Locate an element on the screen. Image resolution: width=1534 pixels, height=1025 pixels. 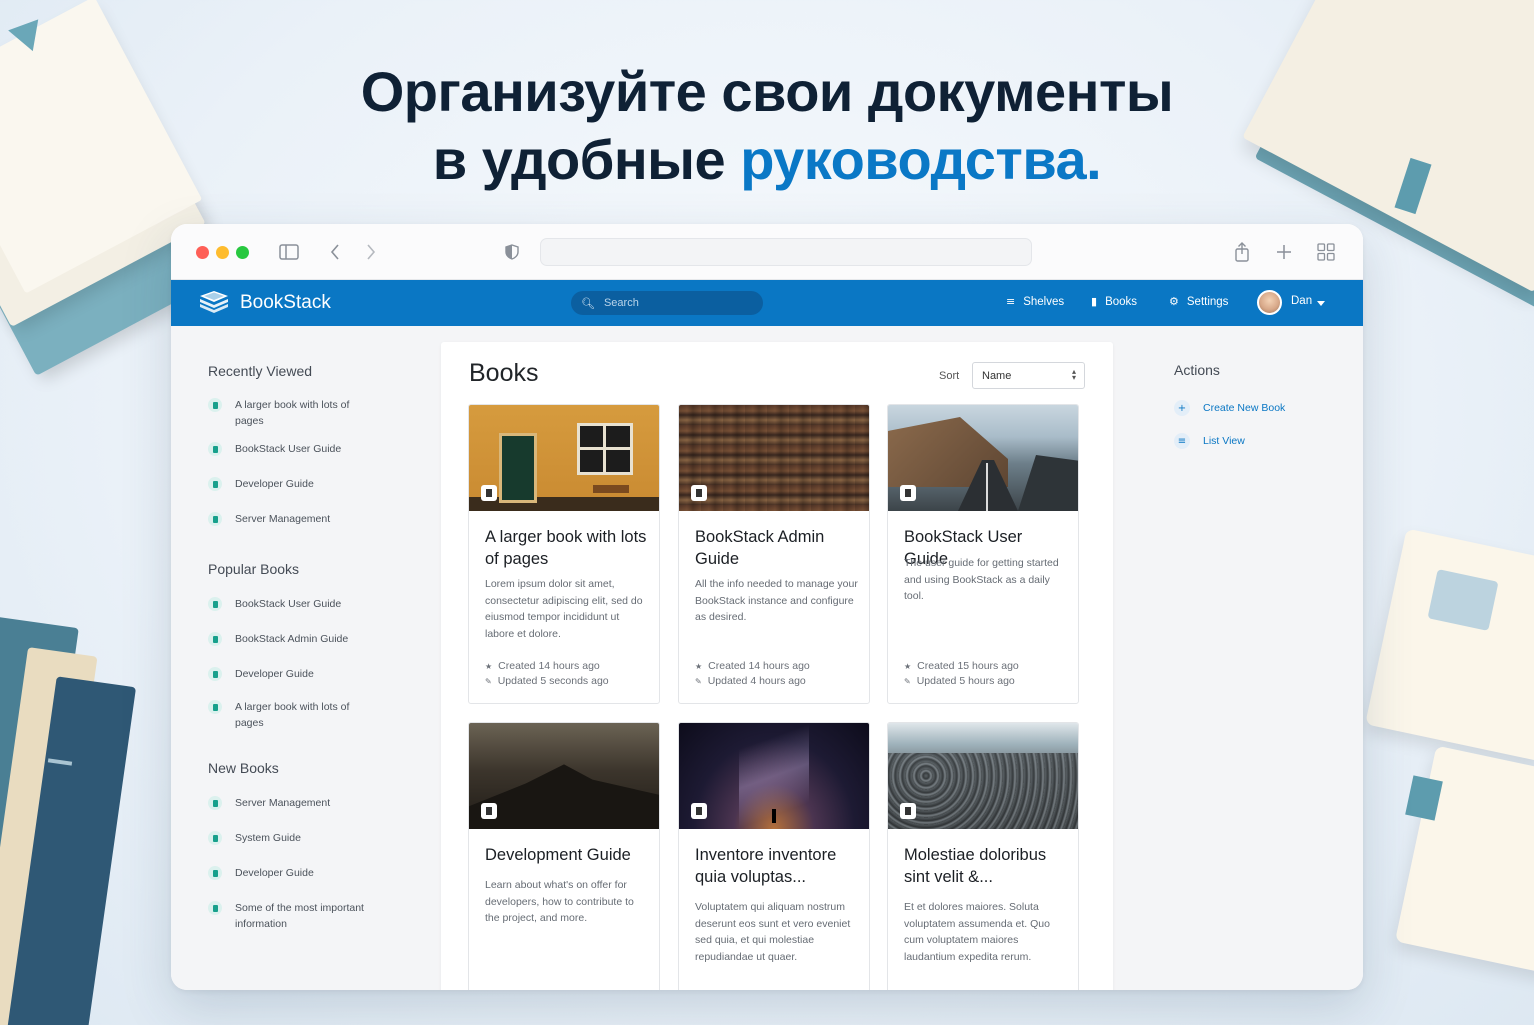
page-title: Books is located at coordinates (504, 373).